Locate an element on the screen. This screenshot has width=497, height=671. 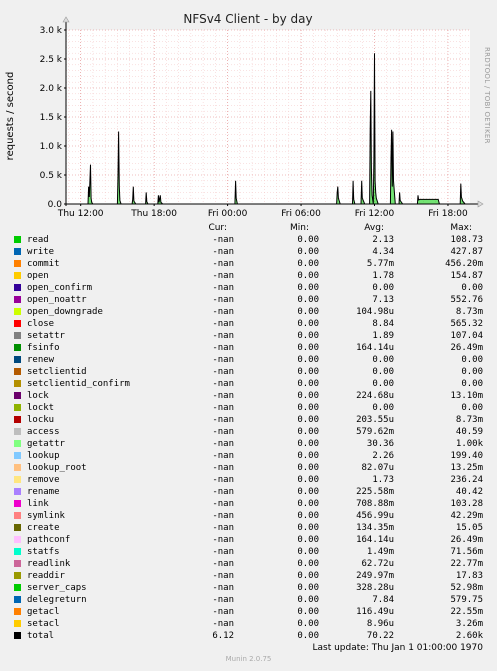
legend-row-open-noattr: open_noattr -nan 0.00 7.13 552.76 is located at coordinates (250, 300).